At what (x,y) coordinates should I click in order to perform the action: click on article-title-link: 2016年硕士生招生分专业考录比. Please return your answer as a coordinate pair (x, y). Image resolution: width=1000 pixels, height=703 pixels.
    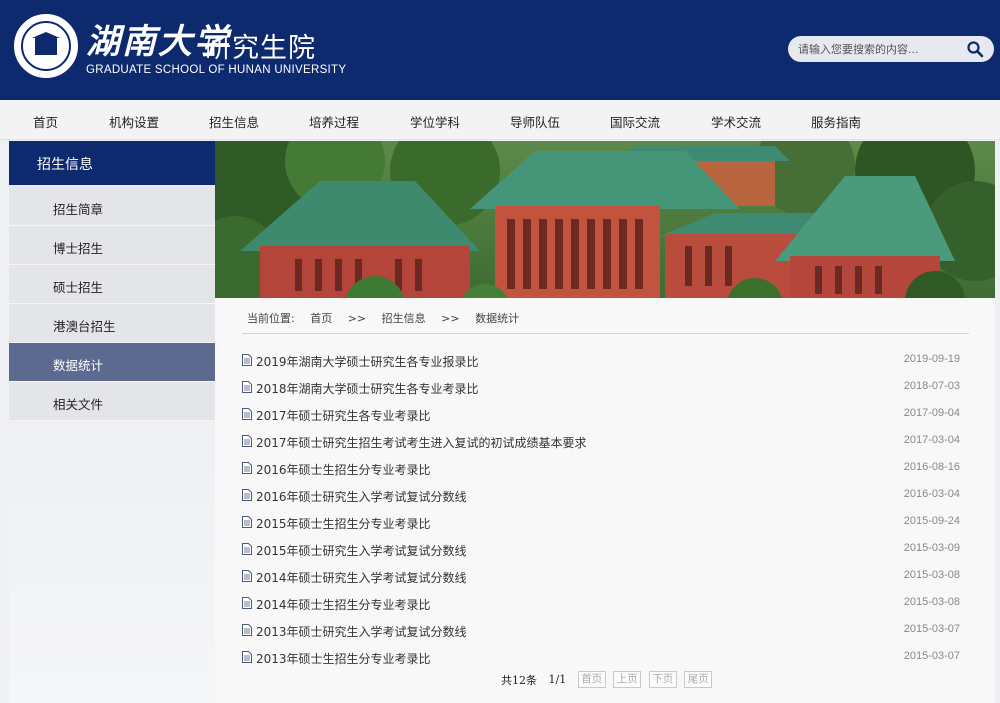
    Looking at the image, I should click on (343, 469).